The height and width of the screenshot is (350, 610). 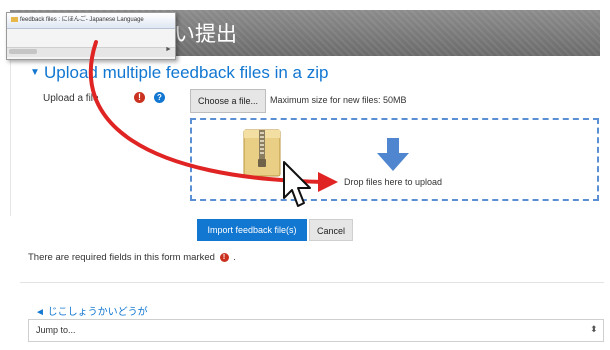 I want to click on max-size-text: Maximum size for new files: 50MB, so click(x=338, y=100).